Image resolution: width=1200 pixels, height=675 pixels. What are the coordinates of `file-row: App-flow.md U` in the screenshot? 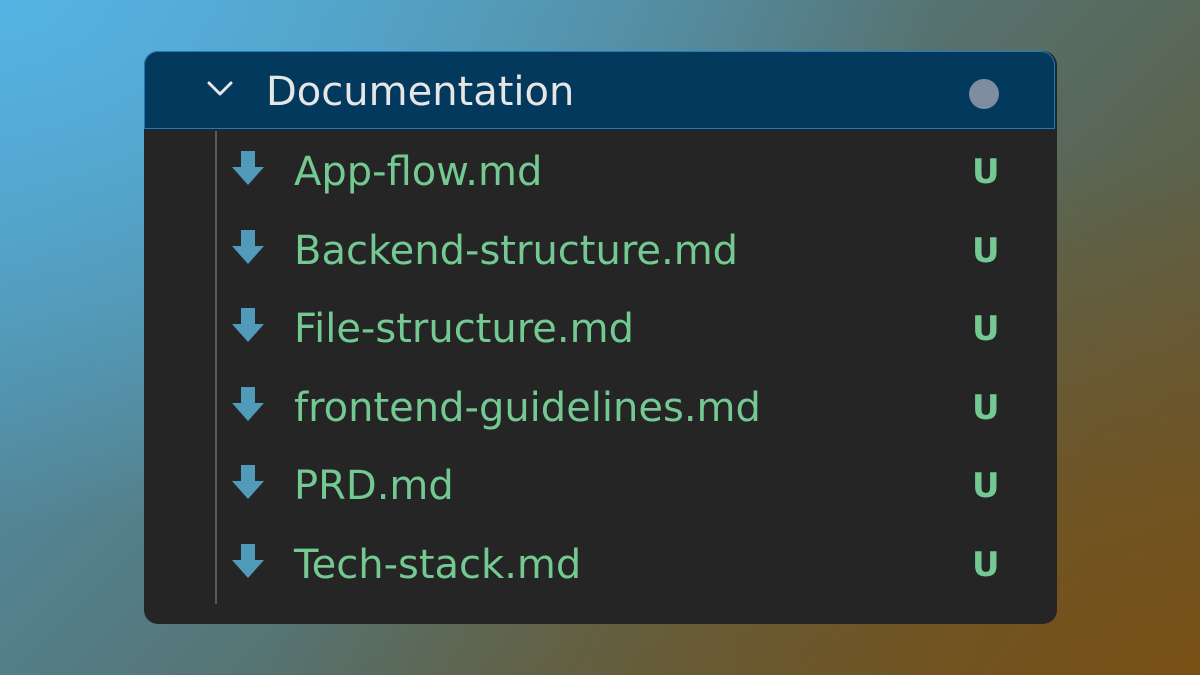 It's located at (600, 168).